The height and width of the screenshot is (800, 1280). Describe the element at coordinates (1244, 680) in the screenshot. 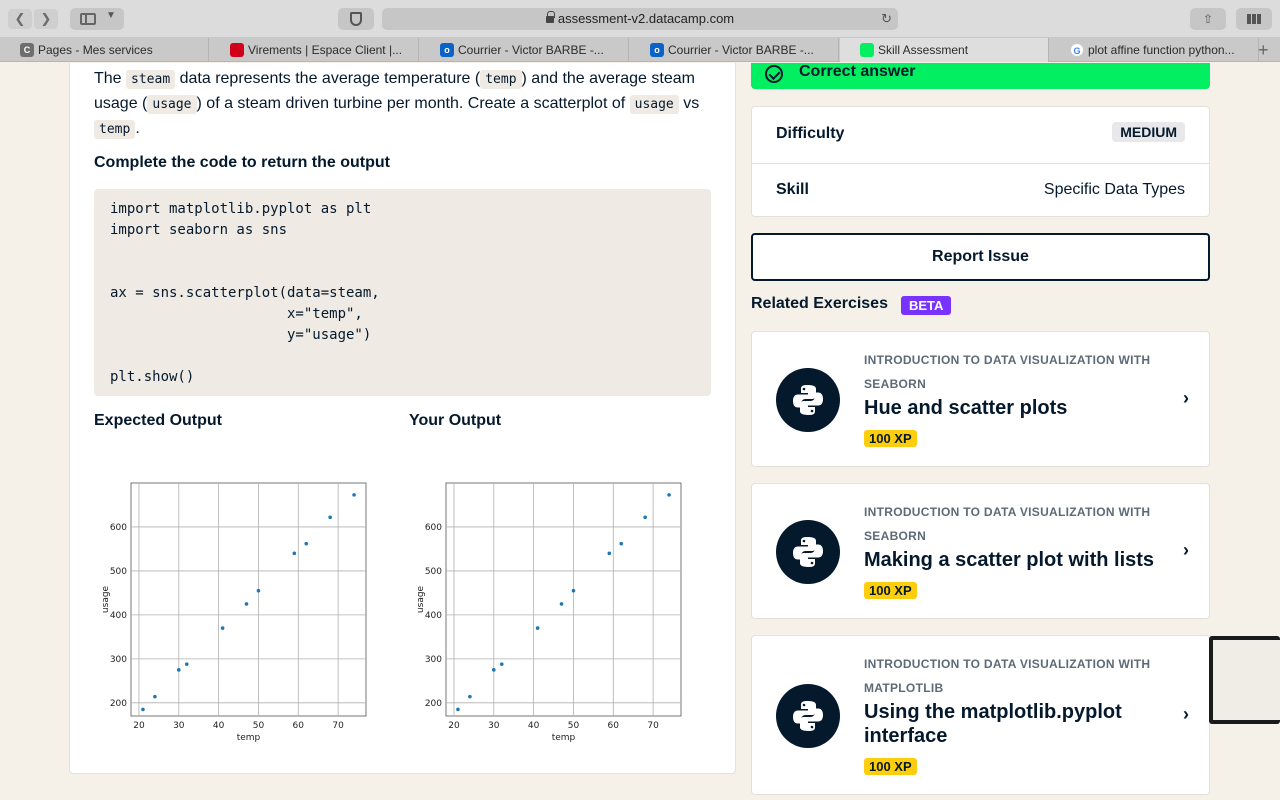

I see `screenshot-thumbnail` at that location.